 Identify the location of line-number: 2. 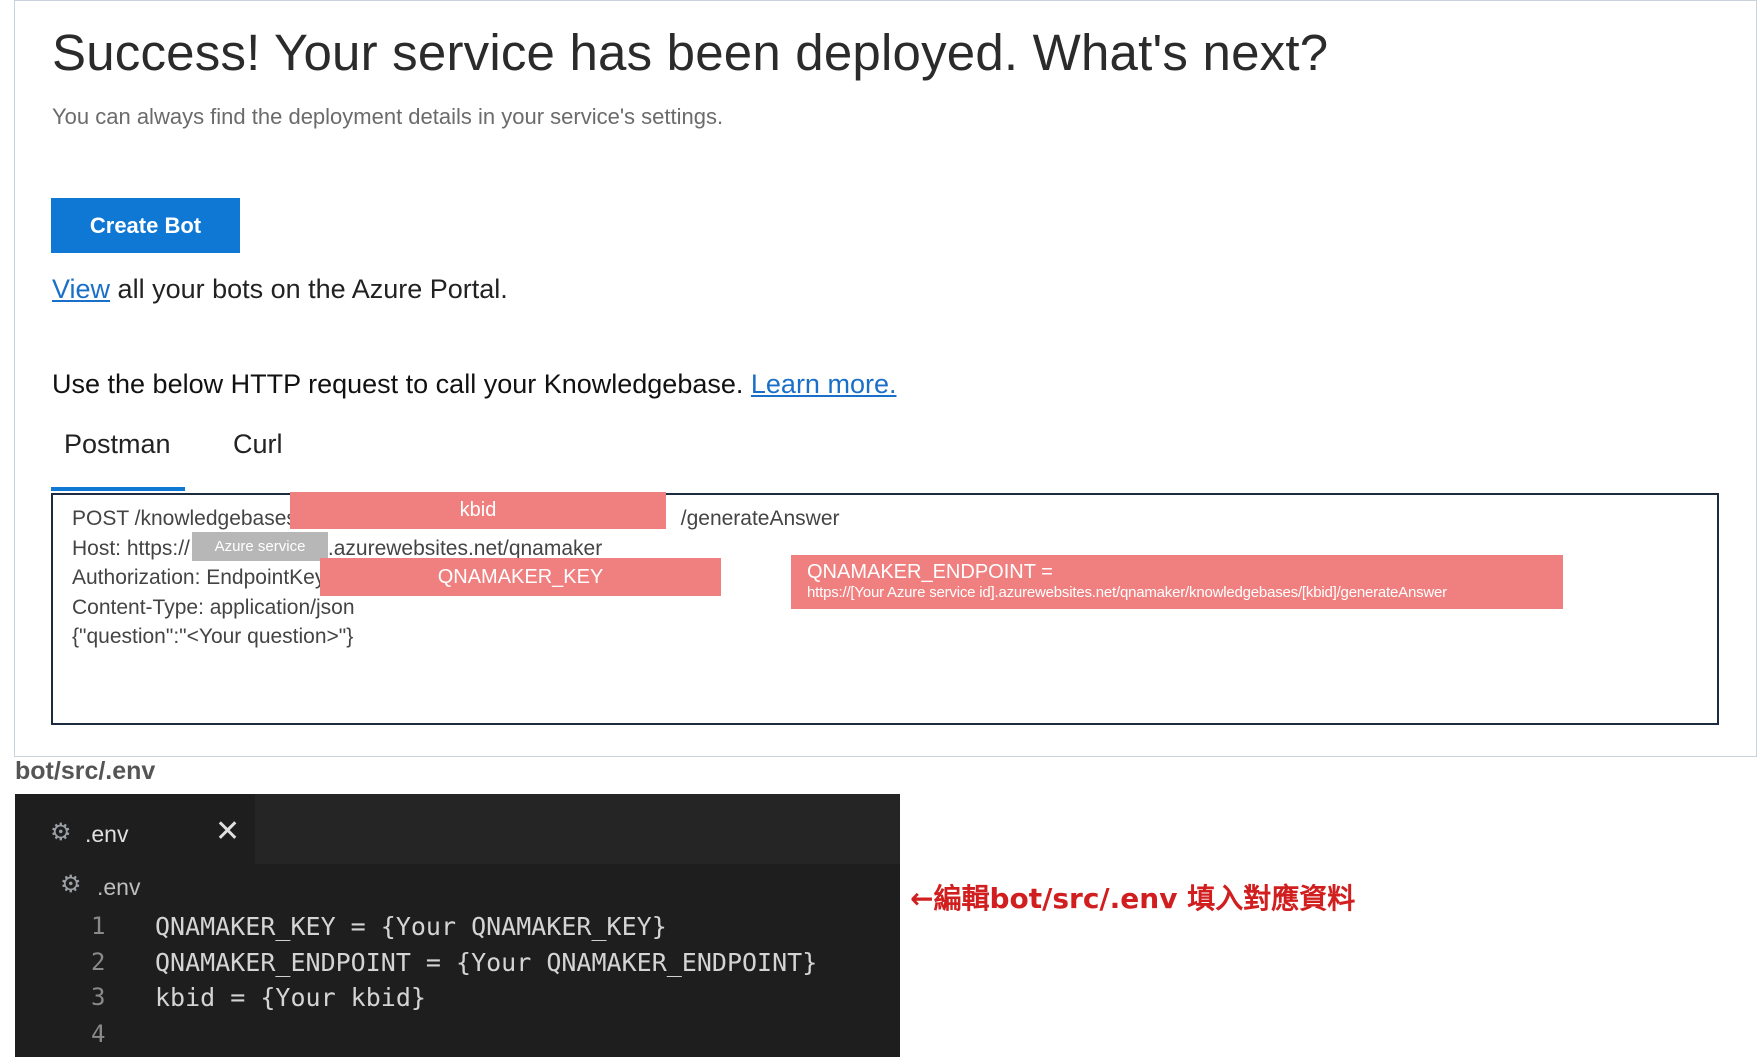
(98, 962).